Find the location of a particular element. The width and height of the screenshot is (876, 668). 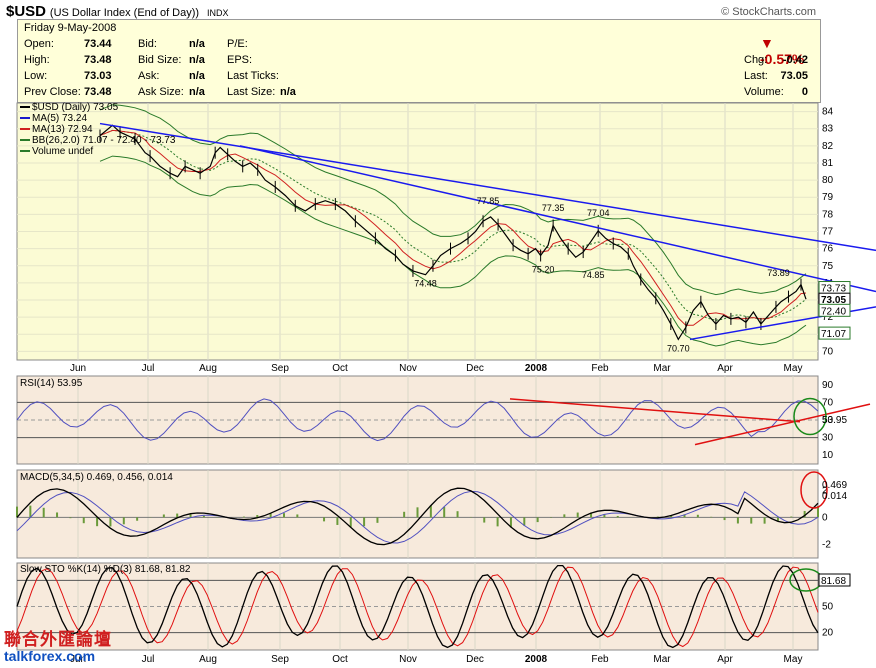

price-tick-label: 79 is located at coordinates (828, 197).